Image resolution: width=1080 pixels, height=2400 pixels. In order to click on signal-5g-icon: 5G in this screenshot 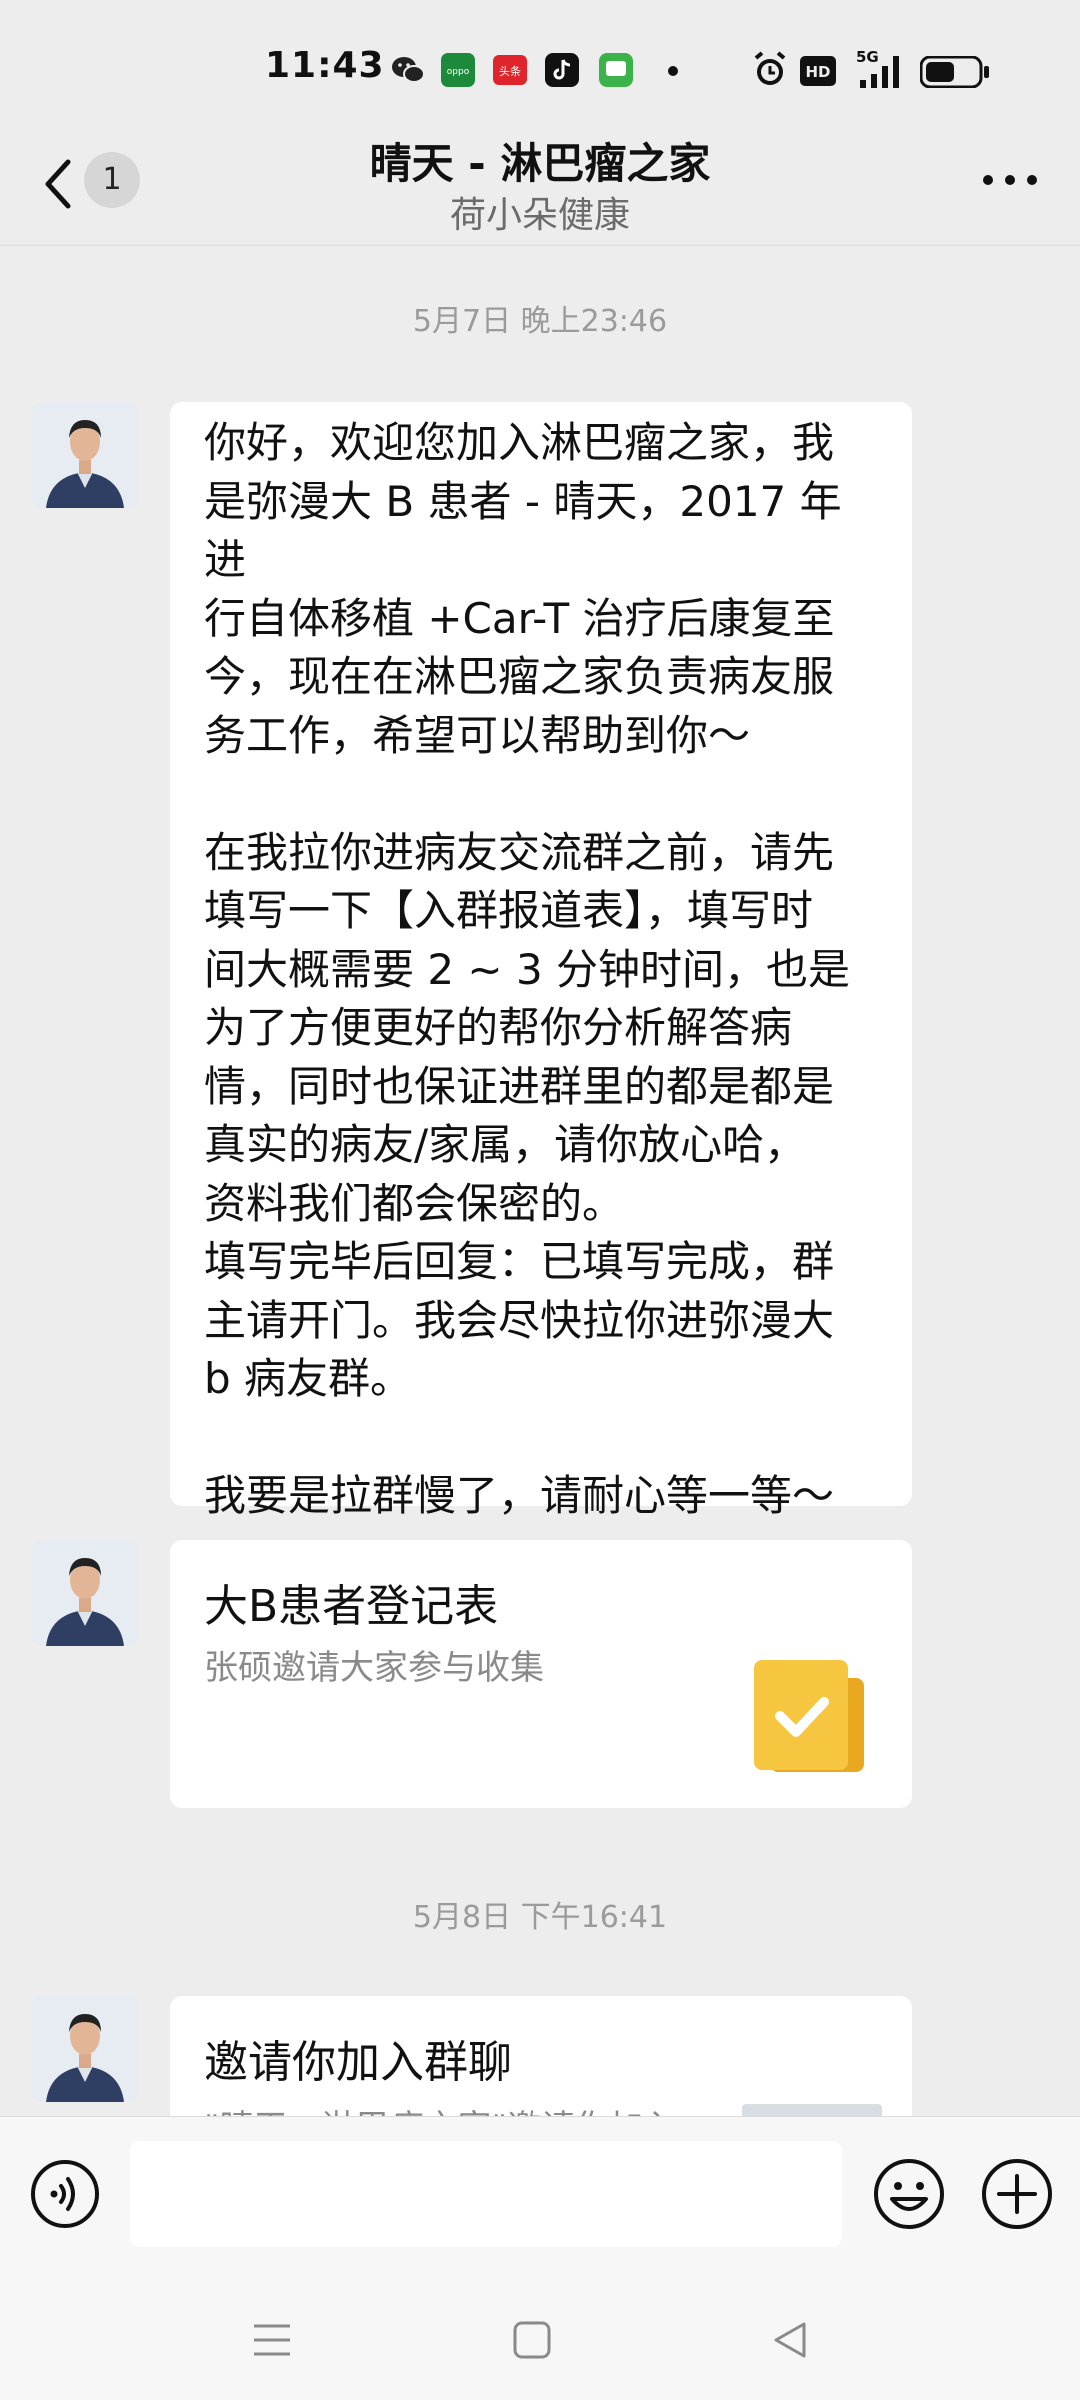, I will do `click(877, 68)`.